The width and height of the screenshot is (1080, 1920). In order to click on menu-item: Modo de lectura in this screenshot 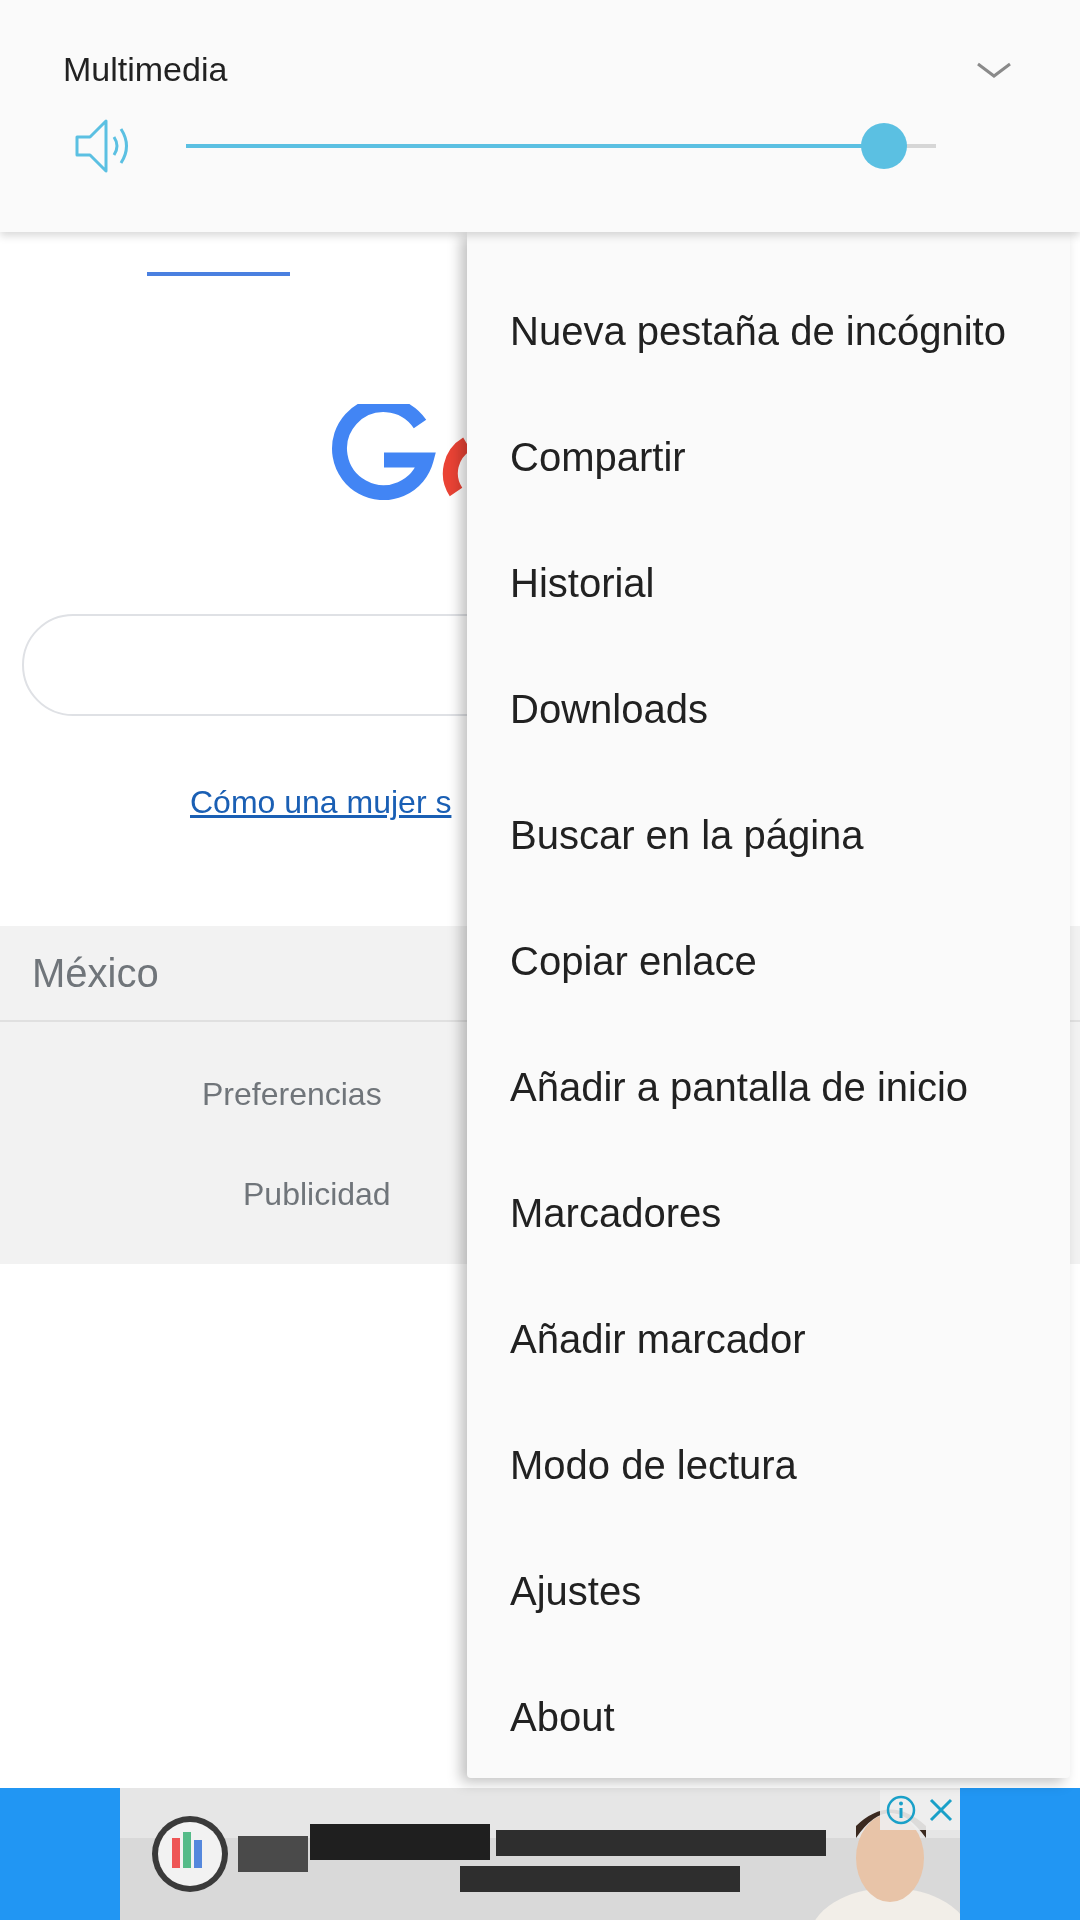, I will do `click(768, 1465)`.